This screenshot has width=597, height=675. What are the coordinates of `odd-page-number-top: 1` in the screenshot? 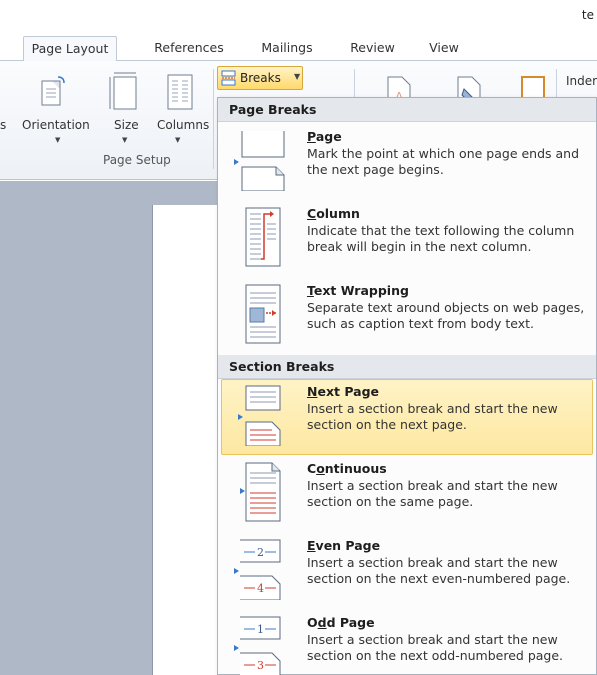 It's located at (260, 629).